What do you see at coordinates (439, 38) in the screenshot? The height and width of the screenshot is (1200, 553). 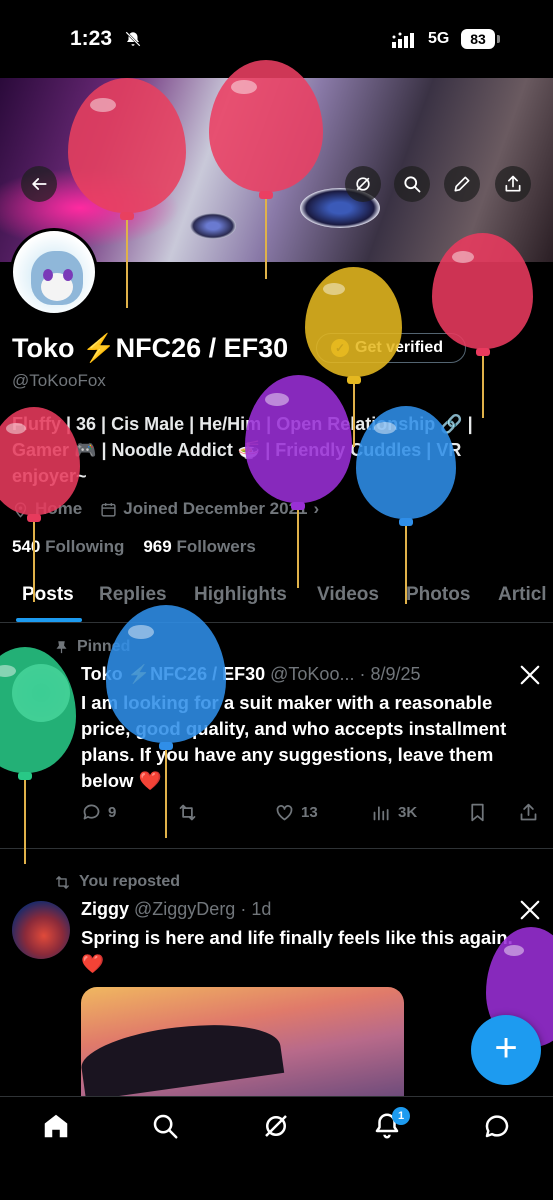 I see `network-type: 5G` at bounding box center [439, 38].